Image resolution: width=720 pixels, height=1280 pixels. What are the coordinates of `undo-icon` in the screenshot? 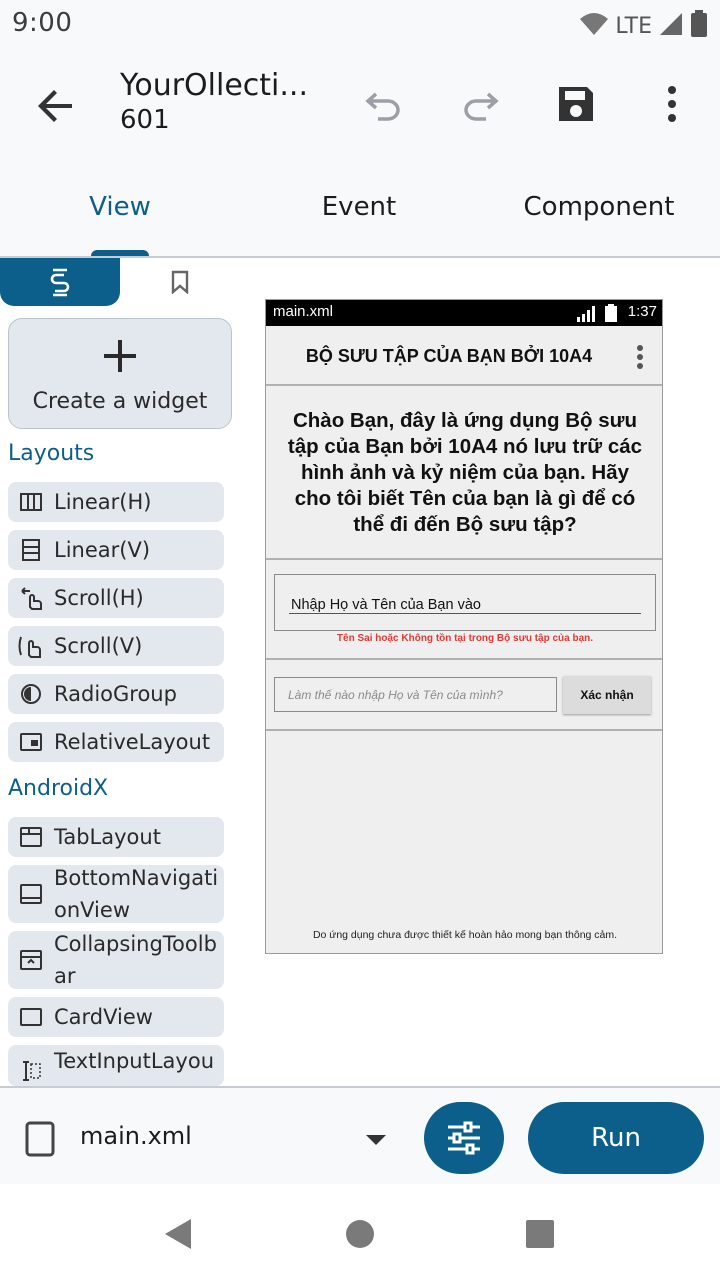 It's located at (382, 106).